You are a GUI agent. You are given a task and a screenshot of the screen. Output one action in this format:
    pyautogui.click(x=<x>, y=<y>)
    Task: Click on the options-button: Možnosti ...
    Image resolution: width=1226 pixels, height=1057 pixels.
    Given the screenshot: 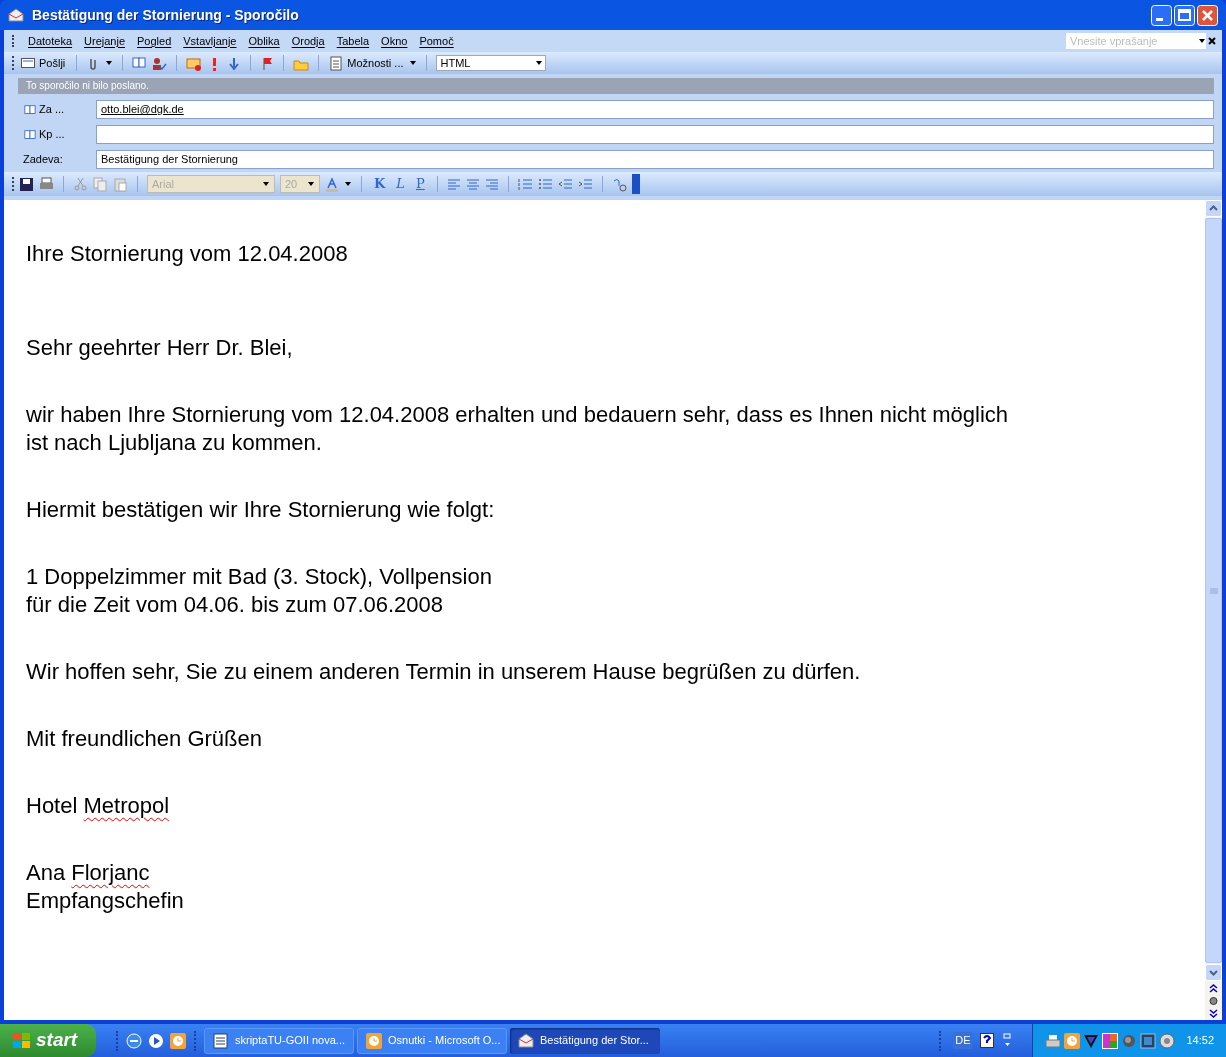 What is the action you would take?
    pyautogui.click(x=366, y=63)
    